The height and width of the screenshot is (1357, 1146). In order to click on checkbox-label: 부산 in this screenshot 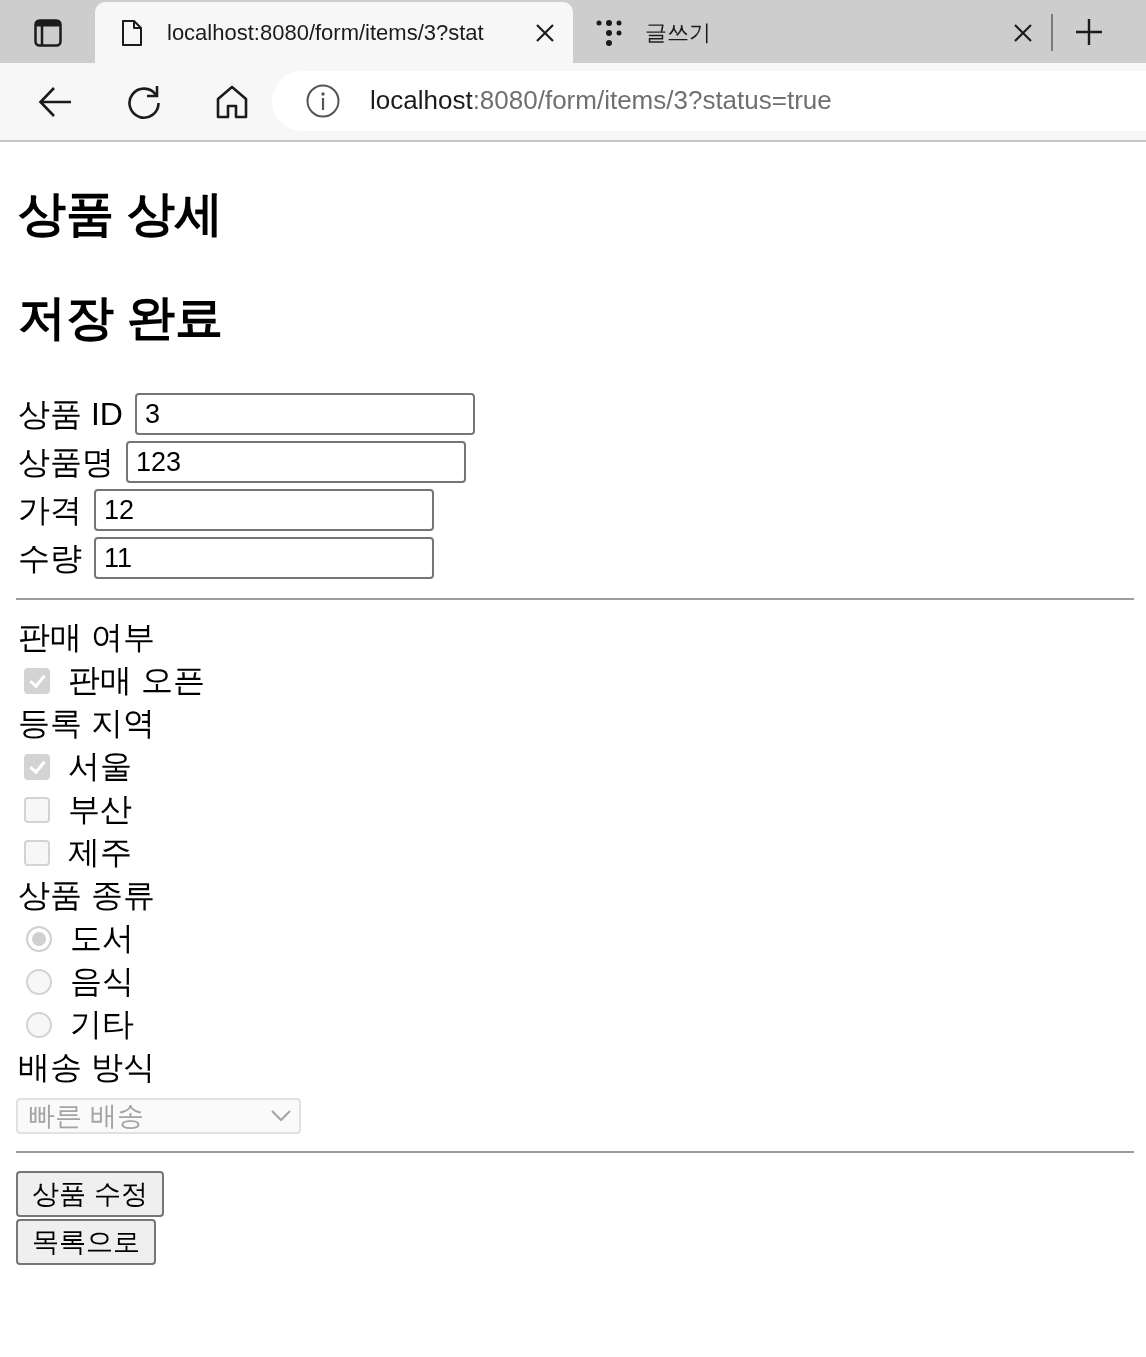, I will do `click(100, 809)`.